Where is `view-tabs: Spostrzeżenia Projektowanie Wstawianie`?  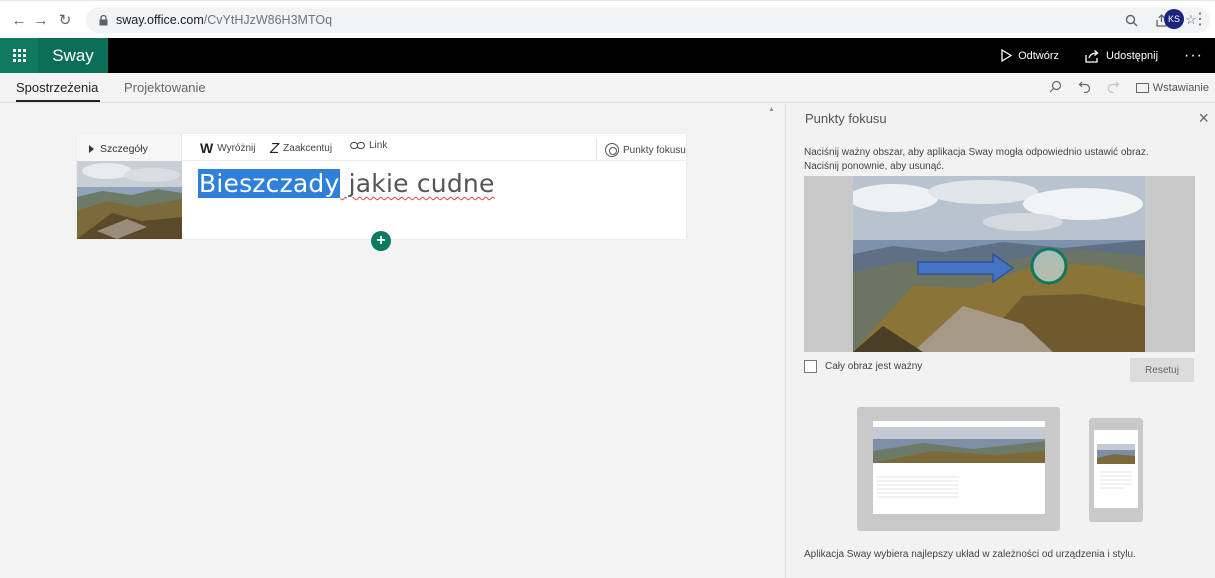 view-tabs: Spostrzeżenia Projektowanie Wstawianie is located at coordinates (607, 88).